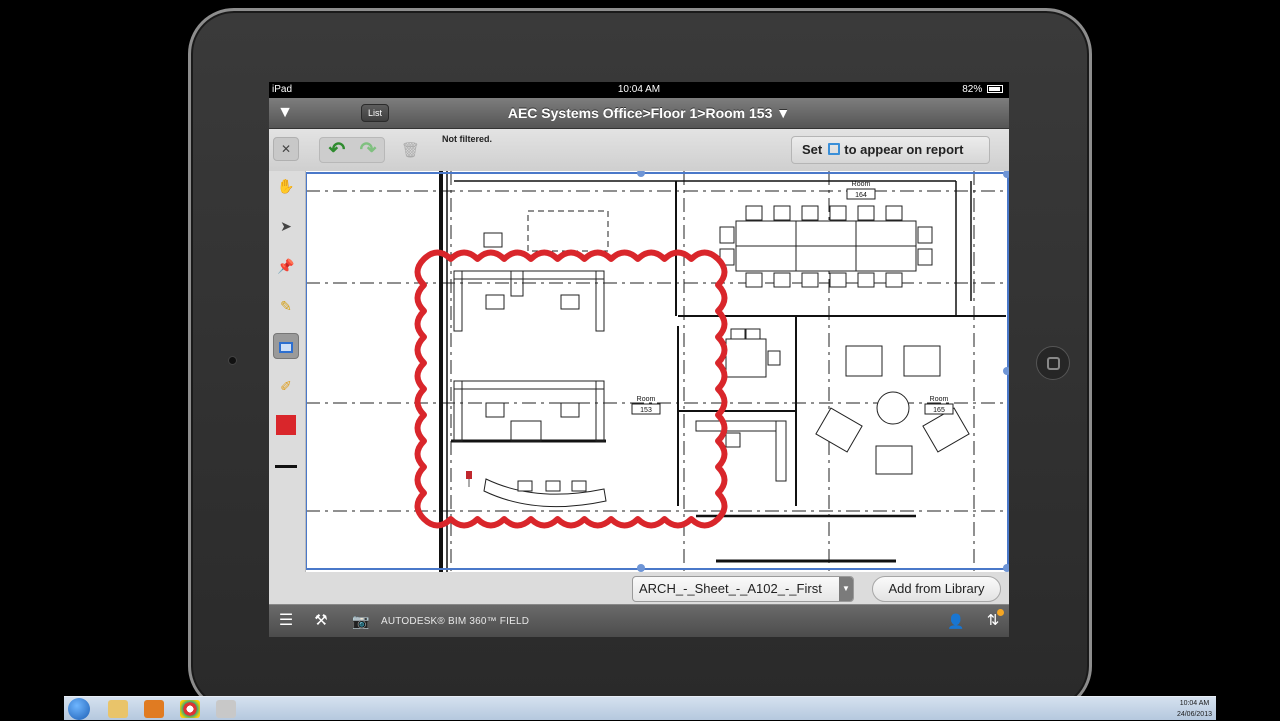 Image resolution: width=1280 pixels, height=721 pixels. Describe the element at coordinates (286, 426) in the screenshot. I see `color-swatch` at that location.